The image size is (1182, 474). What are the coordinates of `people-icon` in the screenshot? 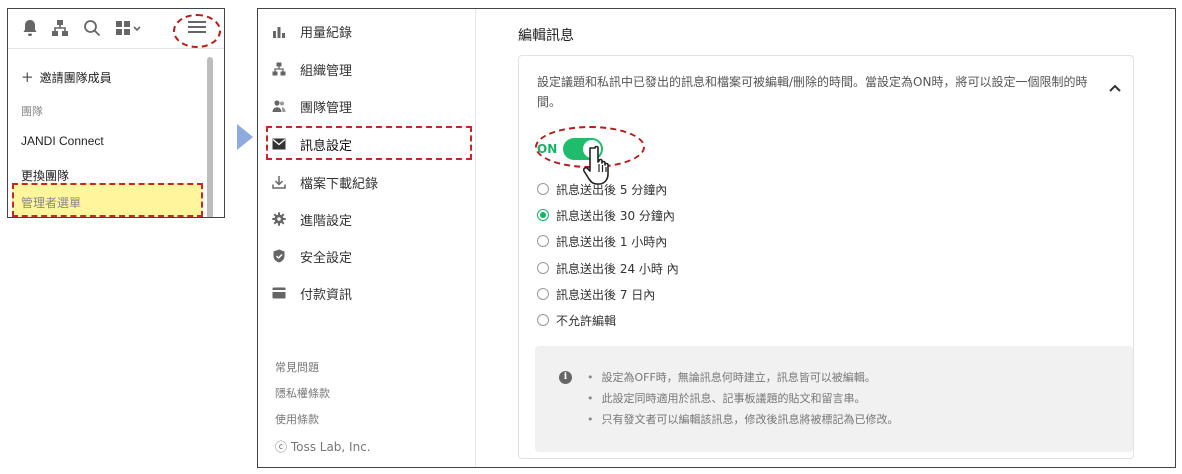 It's located at (279, 106).